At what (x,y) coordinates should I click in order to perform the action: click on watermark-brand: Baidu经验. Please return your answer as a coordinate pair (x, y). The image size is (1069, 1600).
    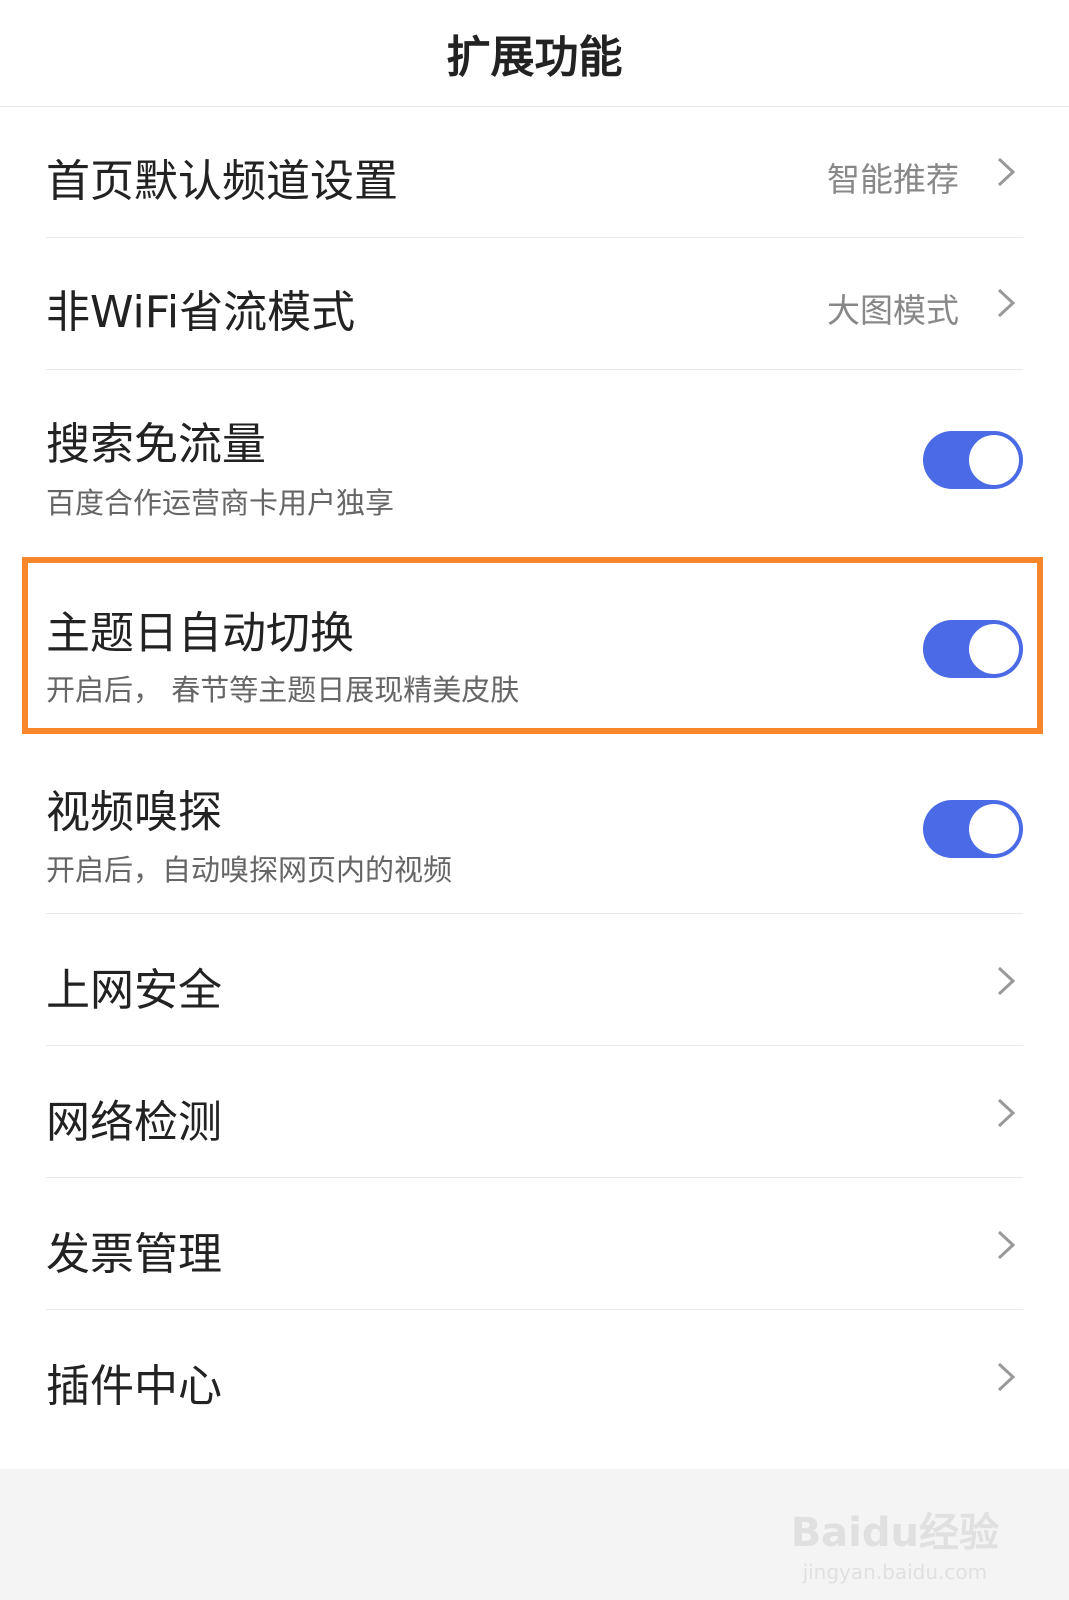
    Looking at the image, I should click on (894, 1533).